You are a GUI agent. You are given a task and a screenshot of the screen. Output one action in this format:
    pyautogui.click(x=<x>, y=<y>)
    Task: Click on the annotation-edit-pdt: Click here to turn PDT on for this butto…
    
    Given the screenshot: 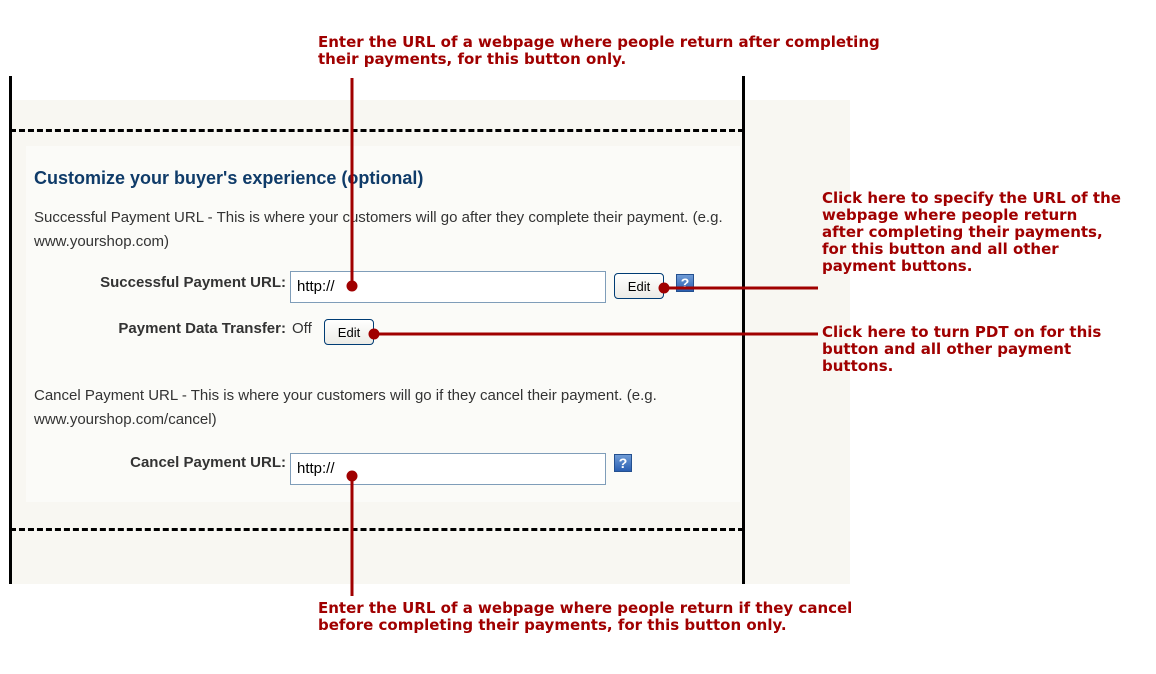 What is the action you would take?
    pyautogui.click(x=962, y=349)
    